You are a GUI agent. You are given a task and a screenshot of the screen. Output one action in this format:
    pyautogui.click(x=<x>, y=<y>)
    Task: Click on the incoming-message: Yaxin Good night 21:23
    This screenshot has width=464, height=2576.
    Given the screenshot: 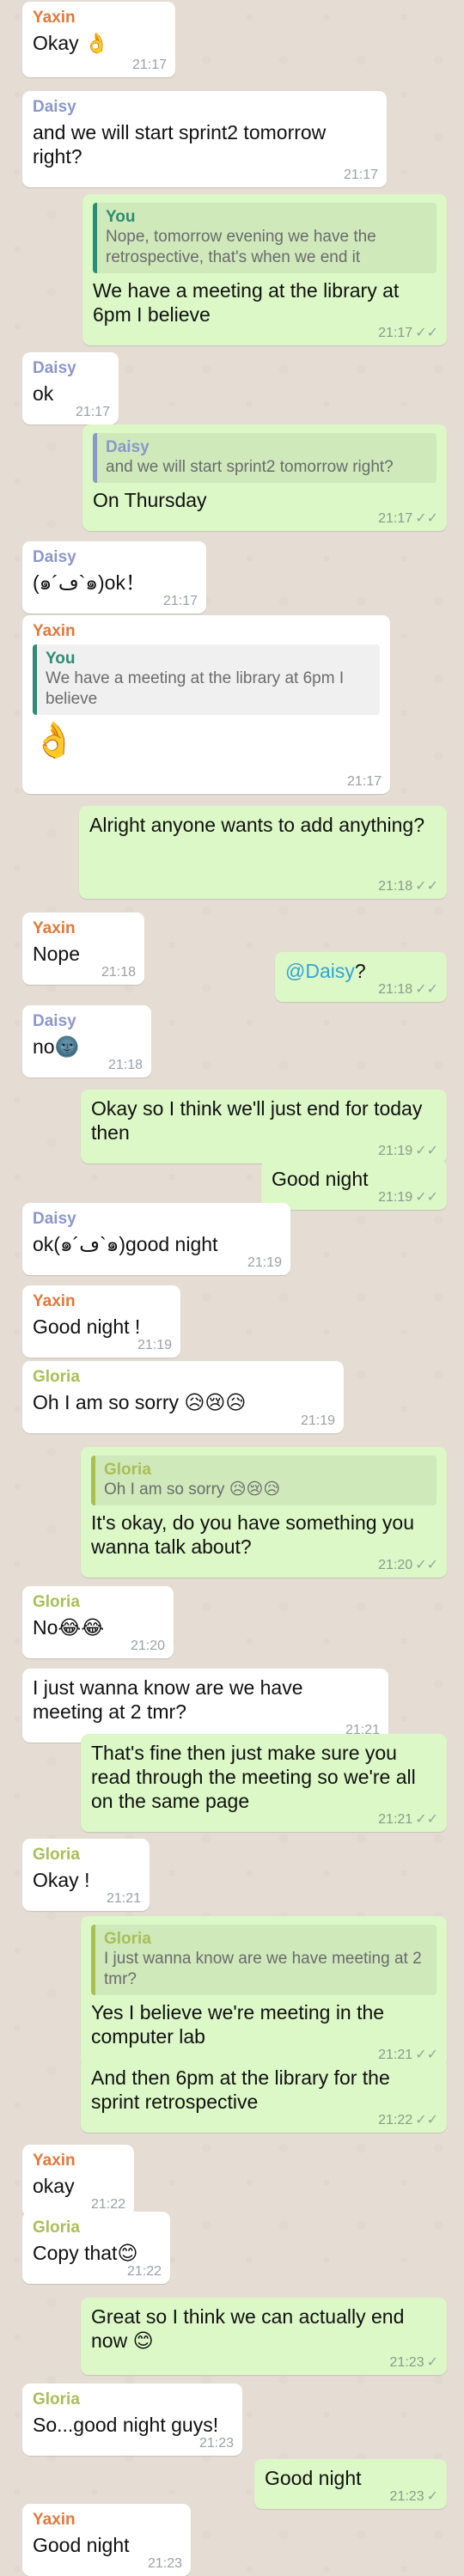 What is the action you would take?
    pyautogui.click(x=106, y=2540)
    